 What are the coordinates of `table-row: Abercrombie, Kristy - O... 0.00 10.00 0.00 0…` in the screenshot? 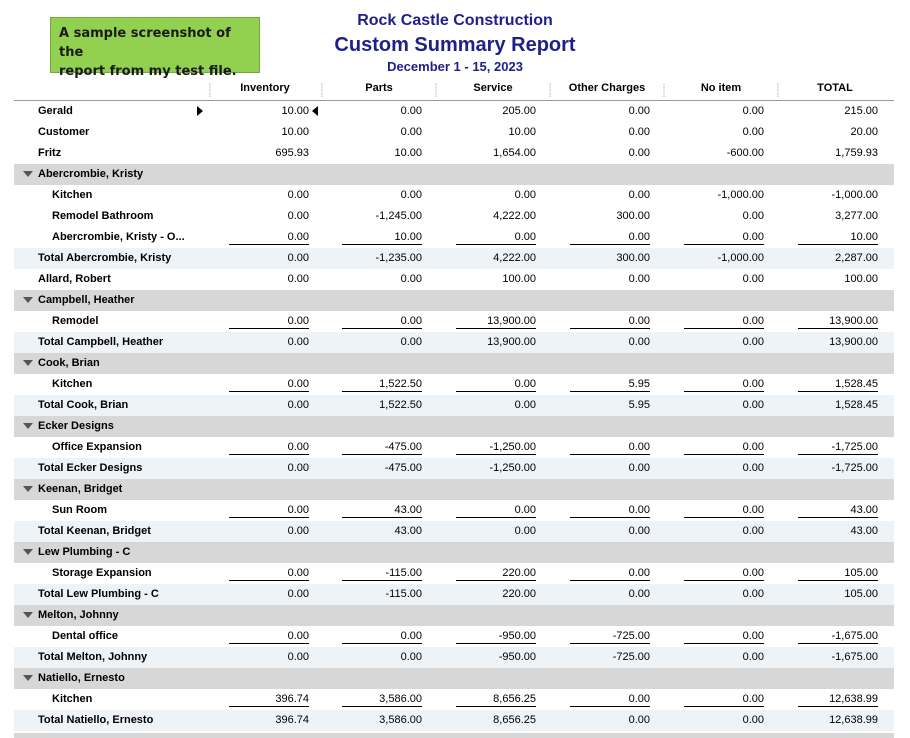 It's located at (454, 237).